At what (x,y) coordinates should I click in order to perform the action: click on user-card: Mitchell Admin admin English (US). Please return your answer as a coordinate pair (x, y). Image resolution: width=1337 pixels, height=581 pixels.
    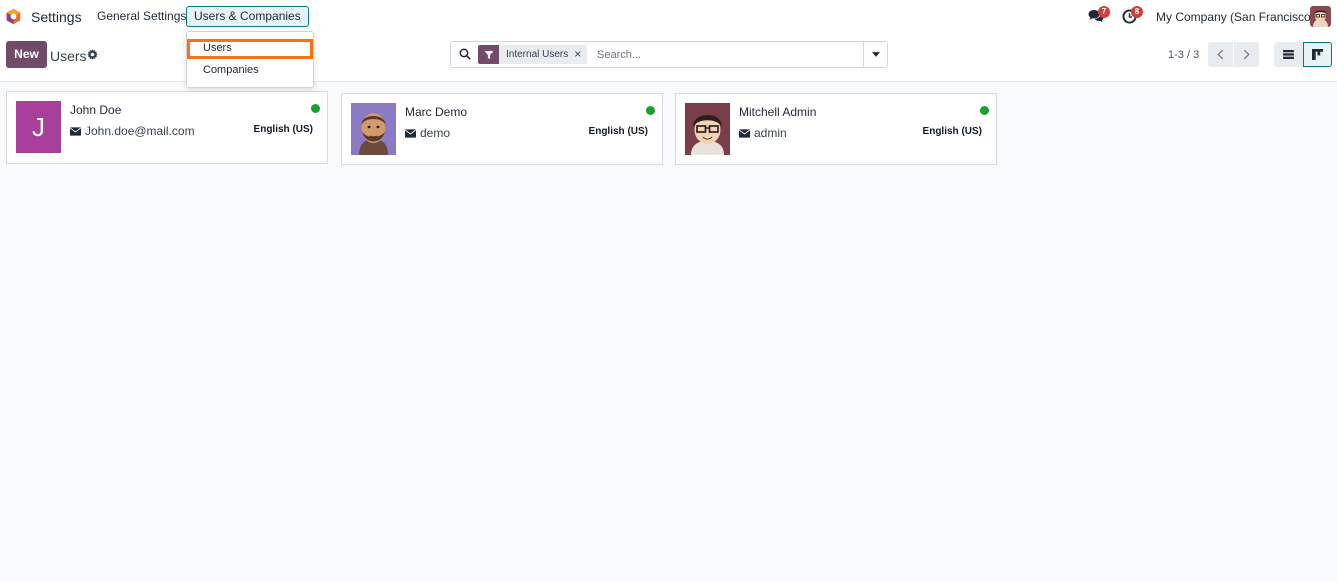
    Looking at the image, I should click on (836, 129).